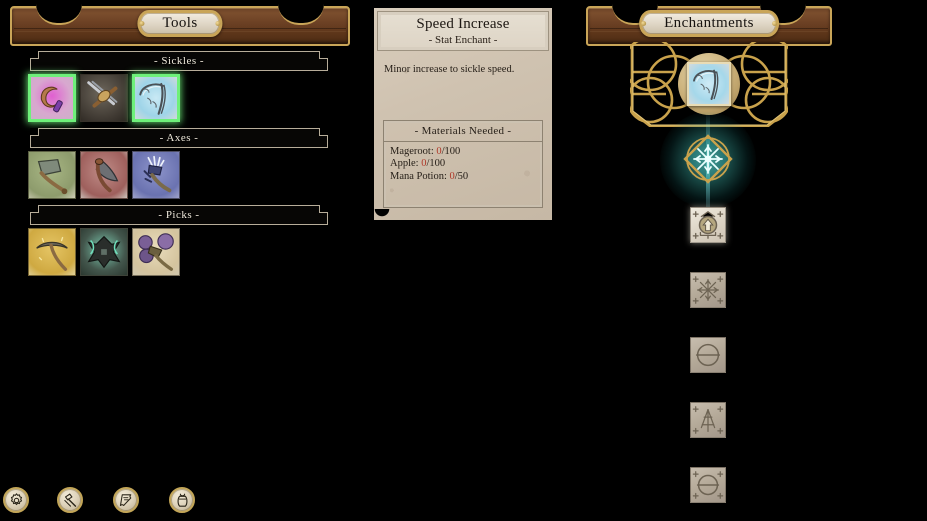  I want to click on material-row: Mana Potion: 0/50, so click(463, 177).